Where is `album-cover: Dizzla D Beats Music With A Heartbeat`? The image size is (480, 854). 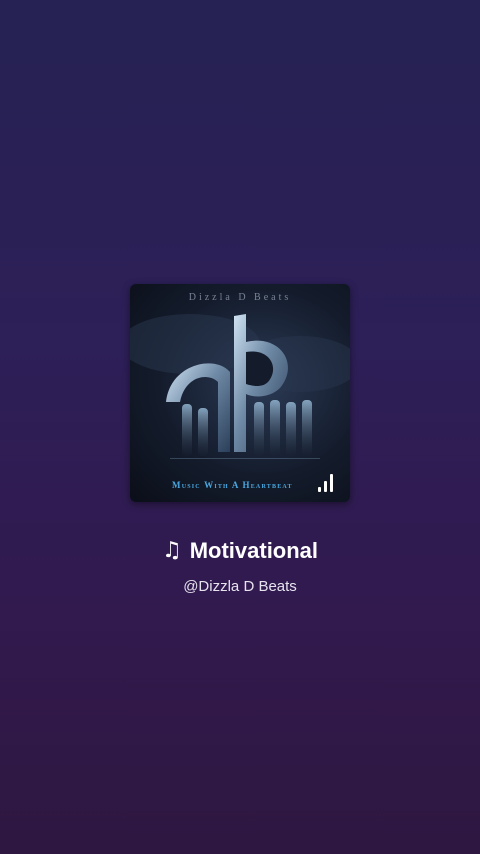 album-cover: Dizzla D Beats Music With A Heartbeat is located at coordinates (240, 393).